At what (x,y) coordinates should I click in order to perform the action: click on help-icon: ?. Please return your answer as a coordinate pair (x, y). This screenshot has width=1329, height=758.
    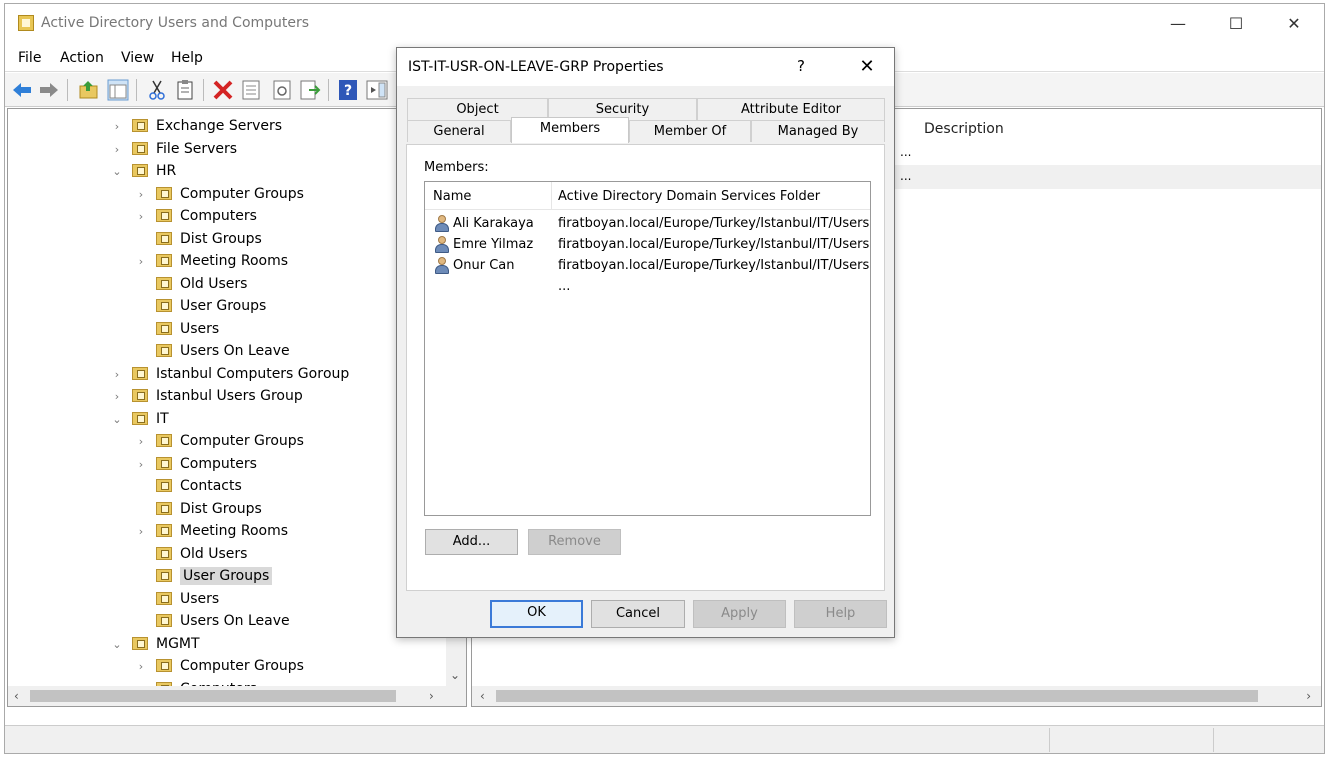
    Looking at the image, I should click on (348, 90).